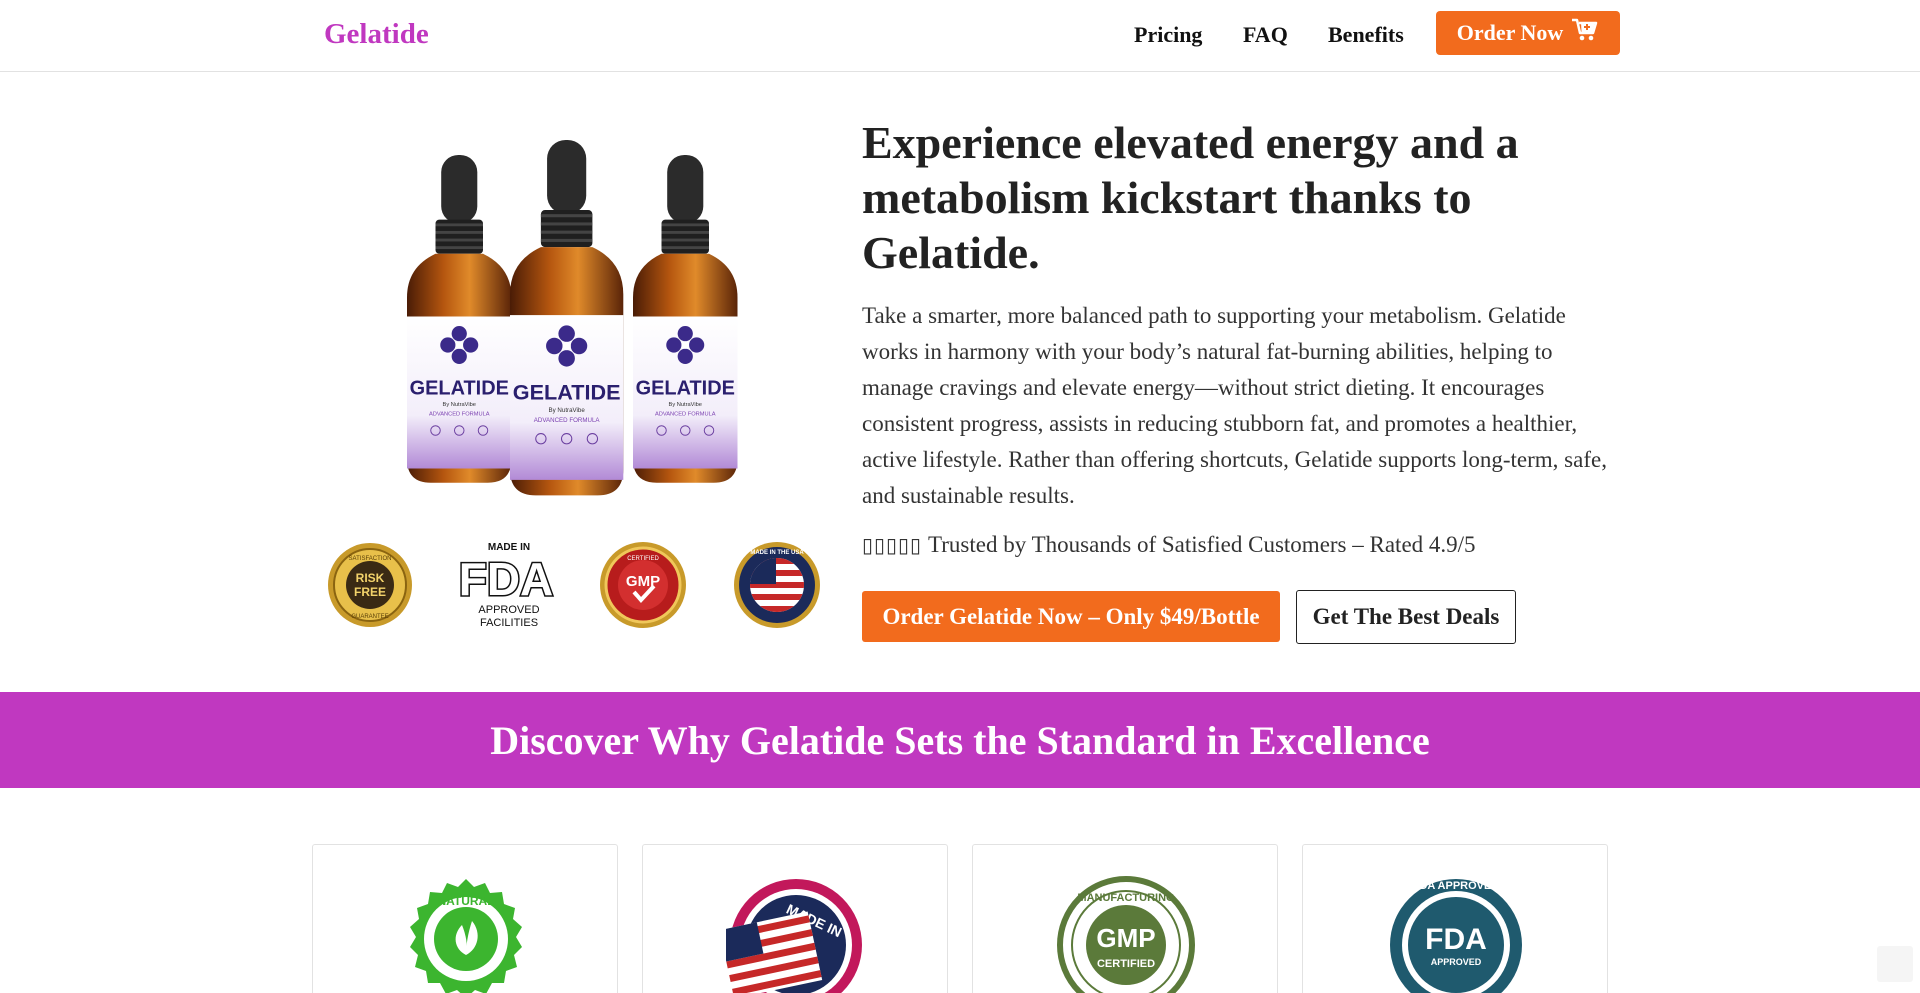 This screenshot has height=993, width=1920. What do you see at coordinates (1366, 35) in the screenshot?
I see `nav-link-benefits: Benefits` at bounding box center [1366, 35].